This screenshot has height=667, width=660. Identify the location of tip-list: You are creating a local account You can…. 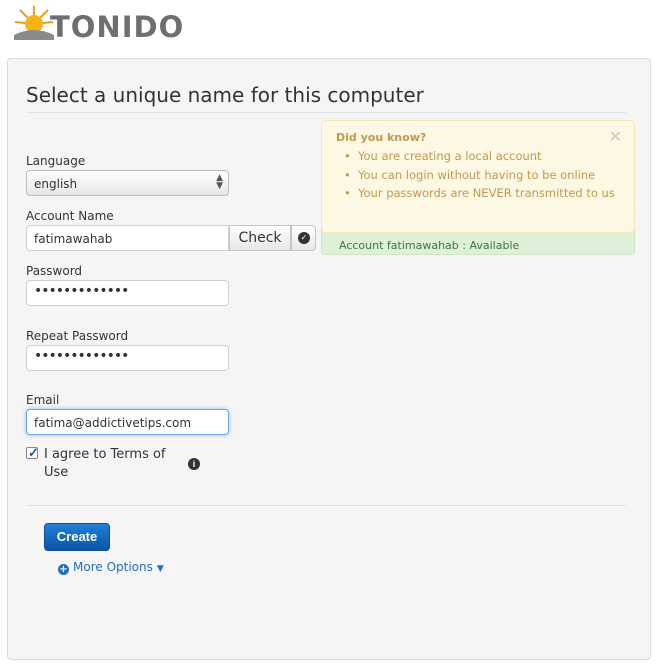
(477, 175).